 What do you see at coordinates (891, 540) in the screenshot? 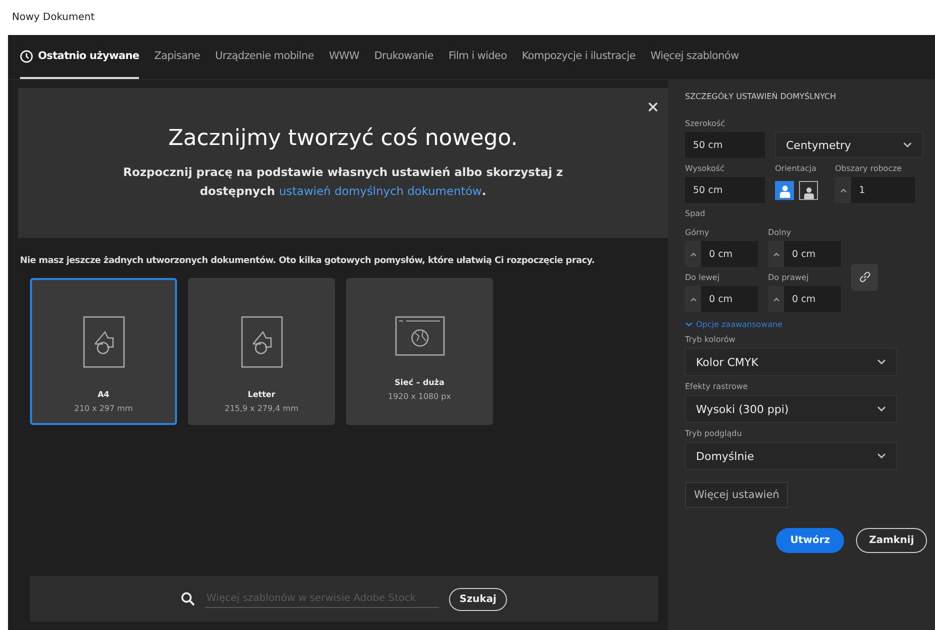
I see `close-button: Zamknij` at bounding box center [891, 540].